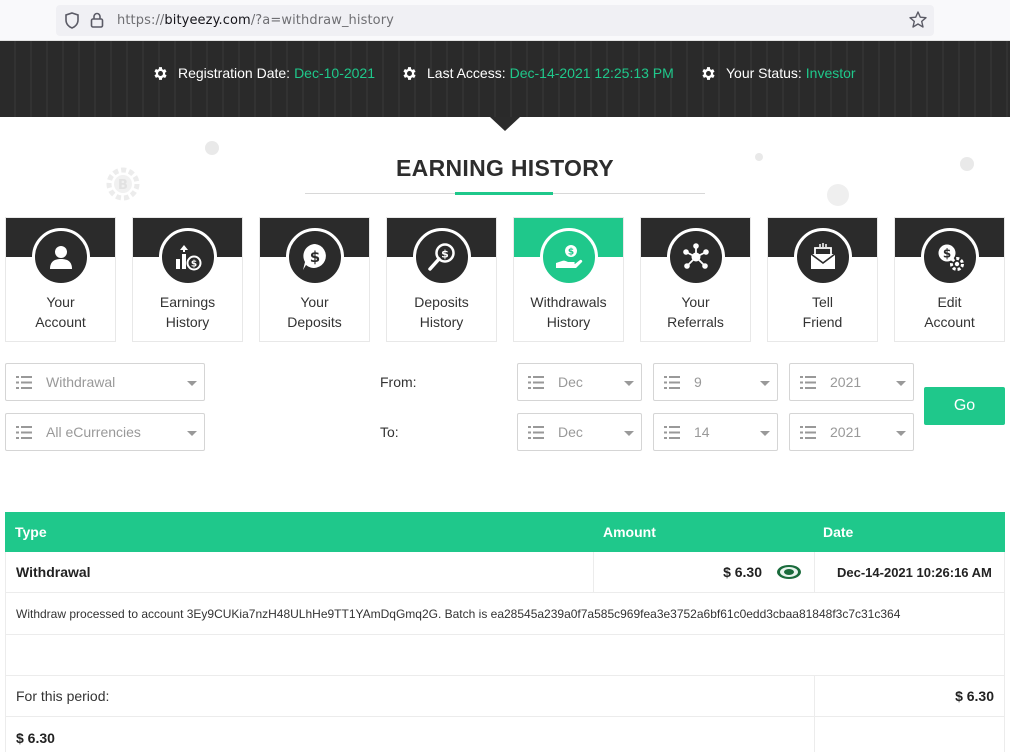 Image resolution: width=1010 pixels, height=752 pixels. Describe the element at coordinates (93, 432) in the screenshot. I see `select-value: All eCurrencies` at that location.